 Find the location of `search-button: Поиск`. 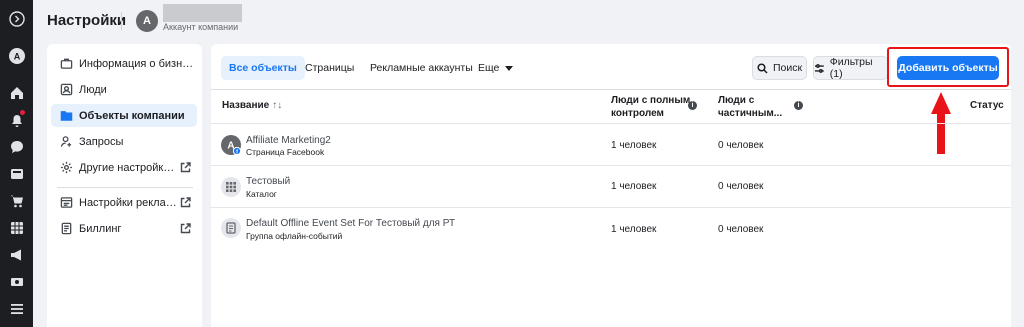

search-button: Поиск is located at coordinates (779, 68).